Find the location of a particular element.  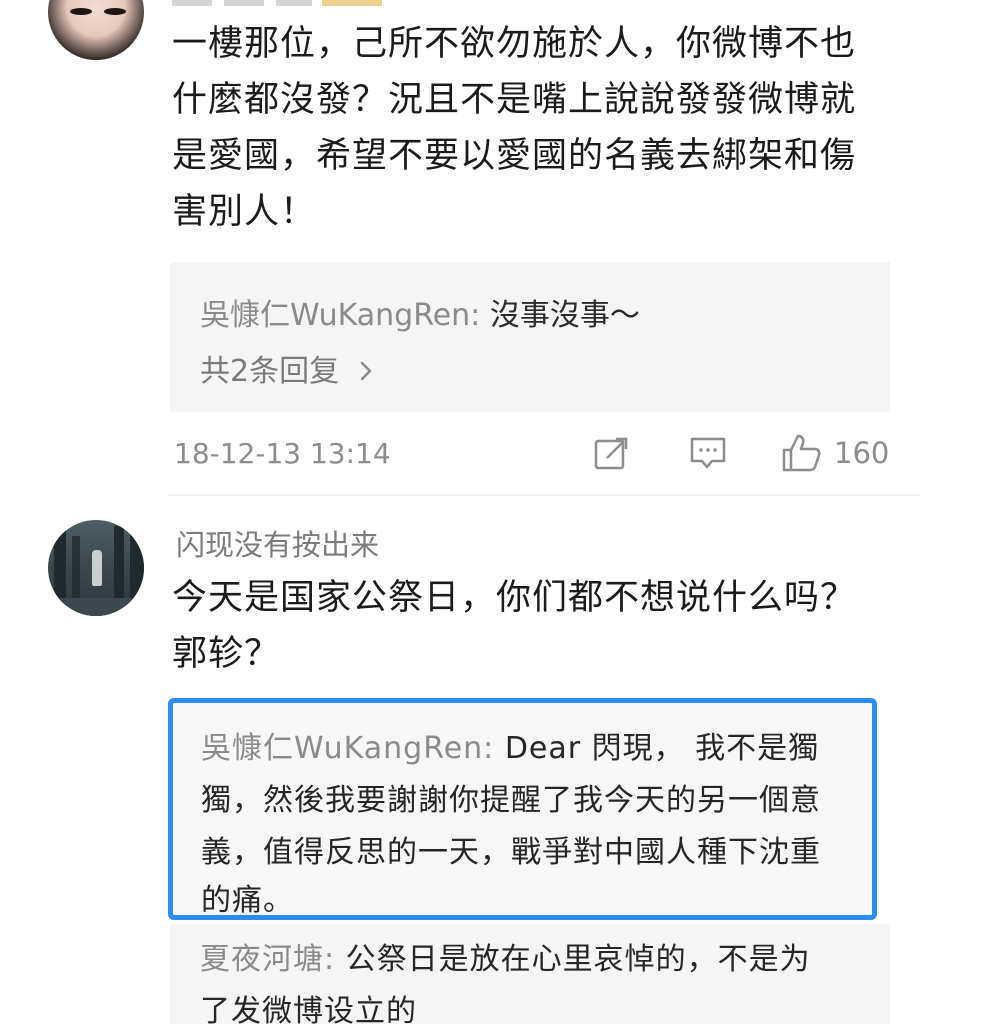

comment-line: 什麼都沒發？況且不是嘴上說說發發微博就 is located at coordinates (514, 100).